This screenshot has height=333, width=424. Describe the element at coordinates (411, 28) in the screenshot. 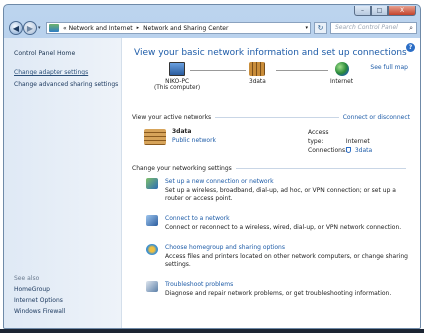

I see `search-icon: ⌕` at that location.